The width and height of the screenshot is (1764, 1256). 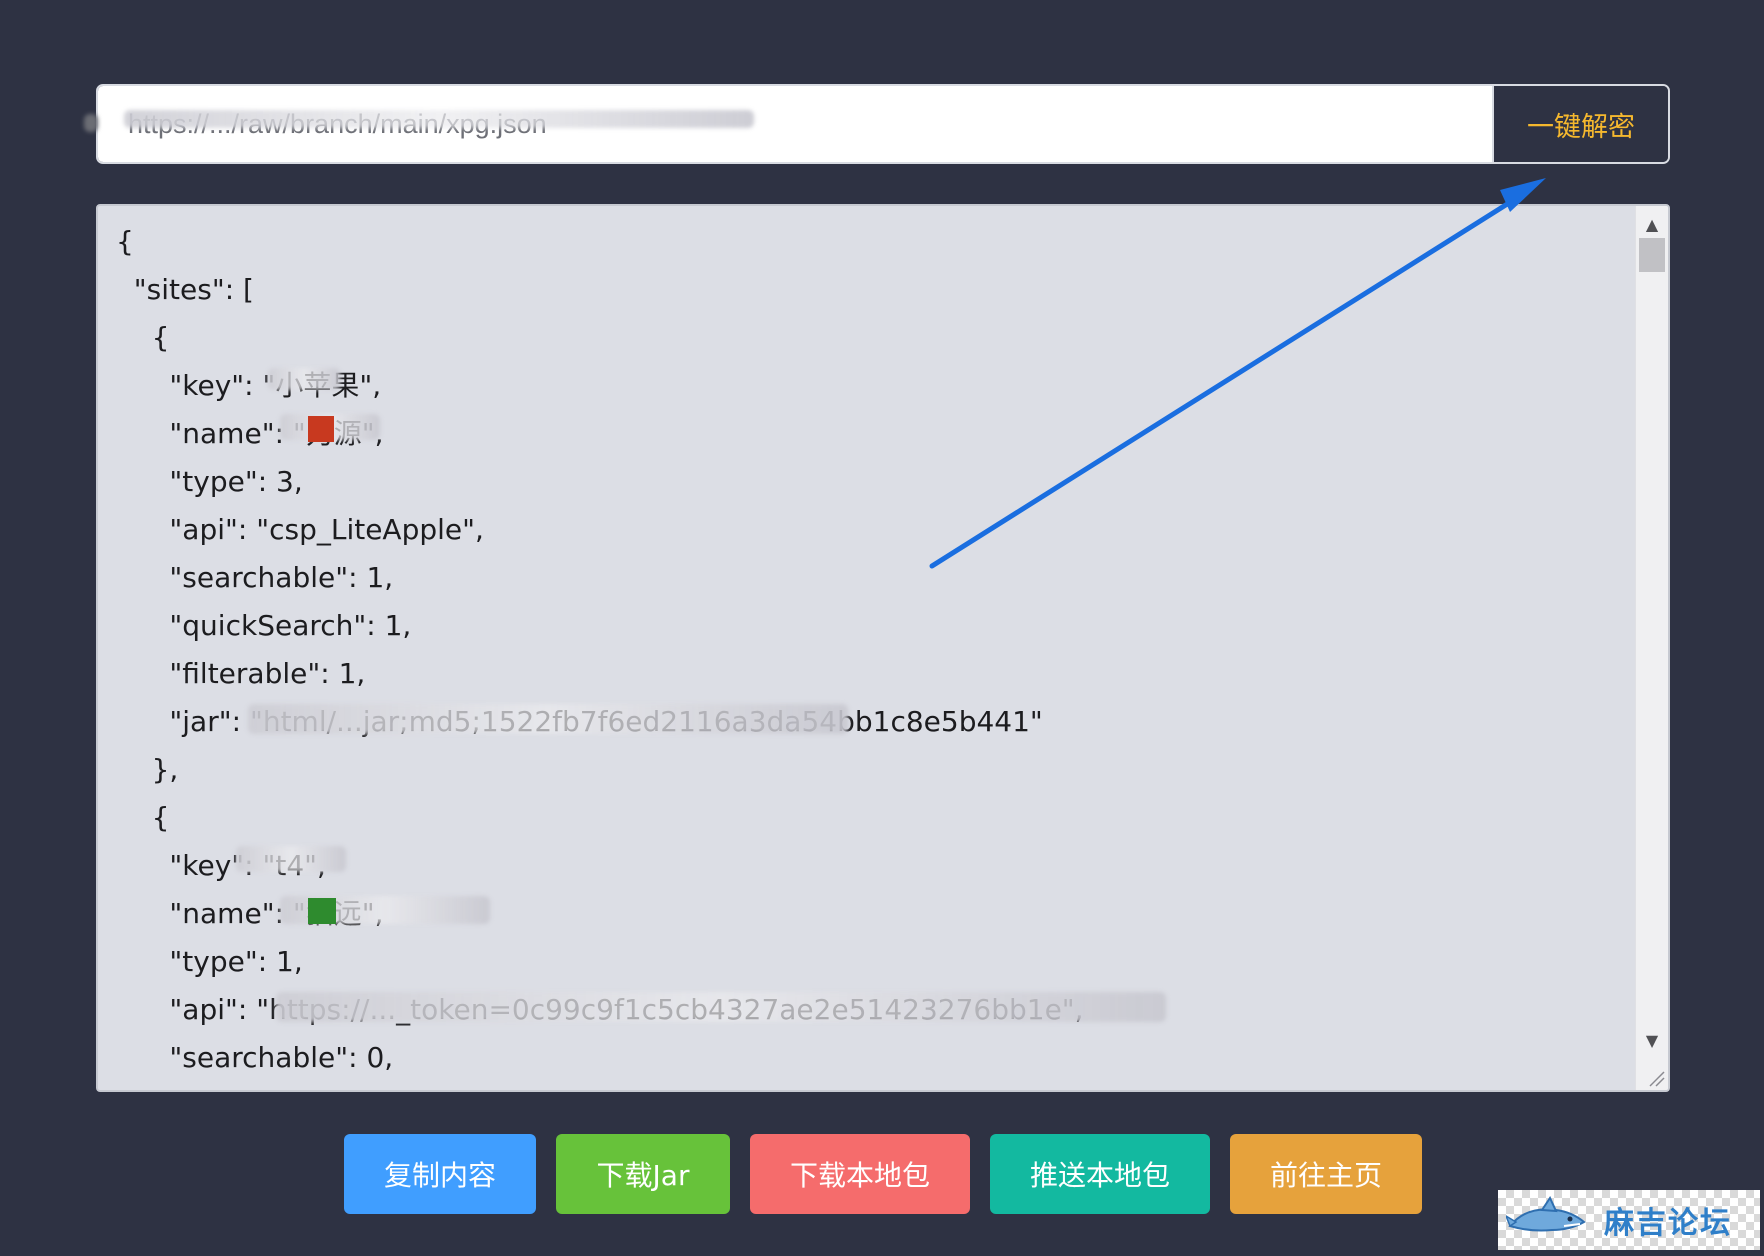 What do you see at coordinates (1652, 255) in the screenshot?
I see `scroll-thumb` at bounding box center [1652, 255].